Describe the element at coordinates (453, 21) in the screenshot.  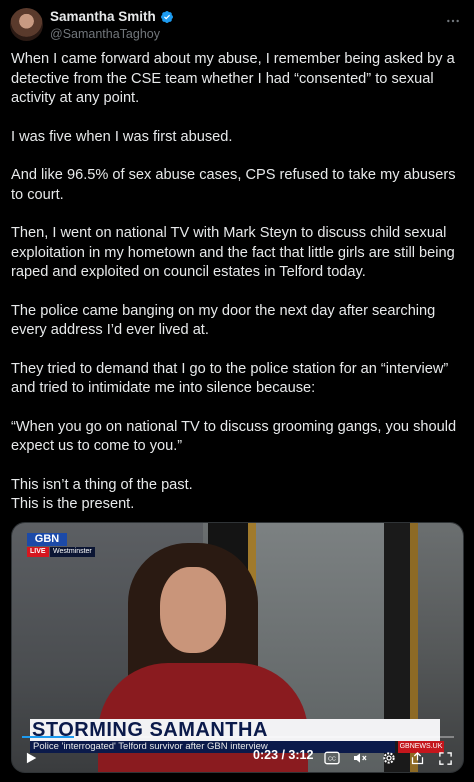
I see `more-icon` at that location.